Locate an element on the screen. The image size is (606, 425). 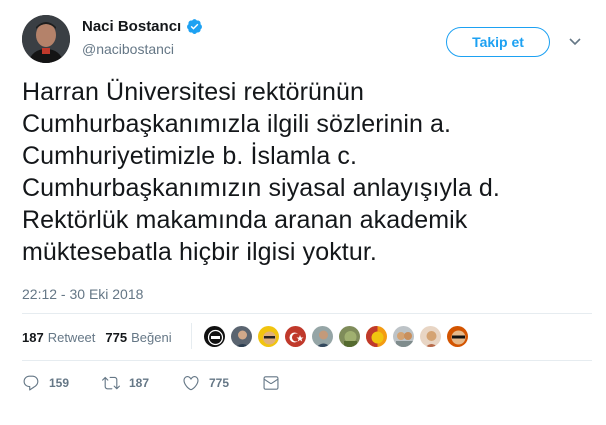
liker-avatars is located at coordinates (338, 336).